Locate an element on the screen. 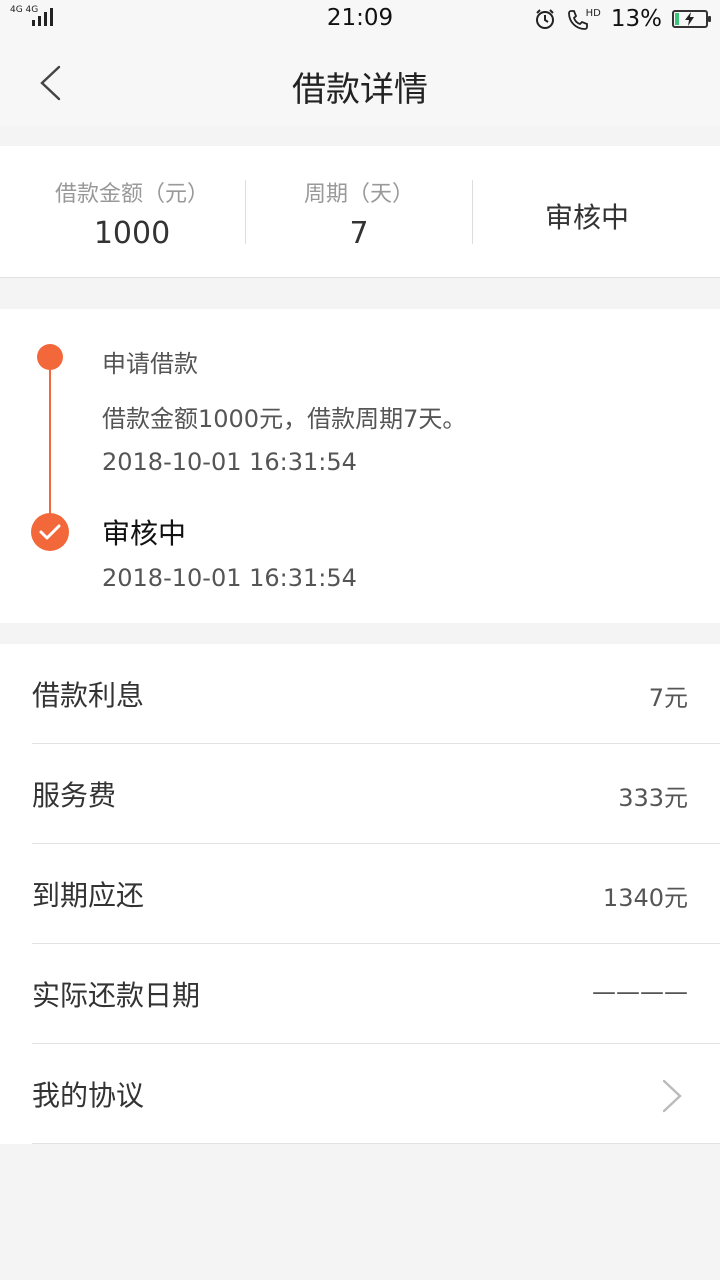  loan-amount-section: 借款金额（元） 1000 is located at coordinates (132, 212).